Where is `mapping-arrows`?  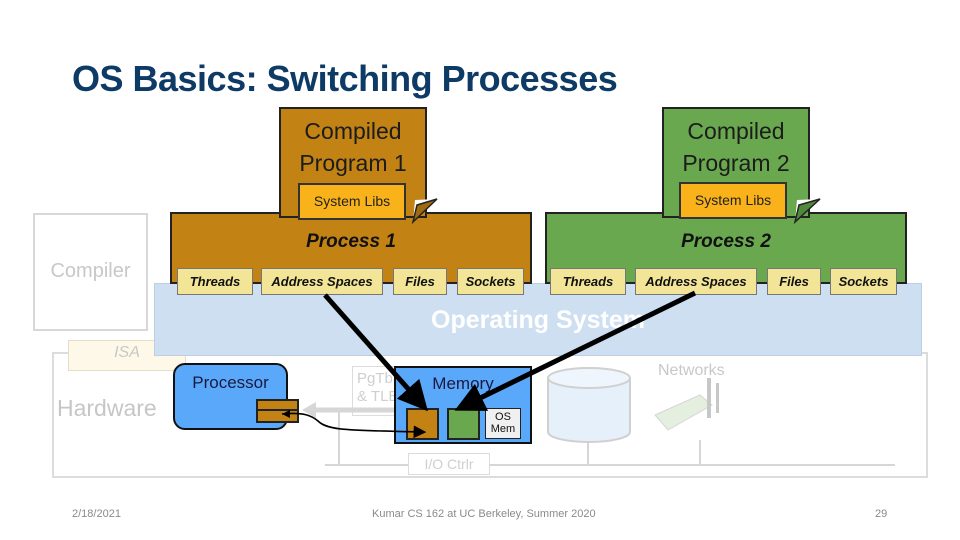
mapping-arrows is located at coordinates (489, 364).